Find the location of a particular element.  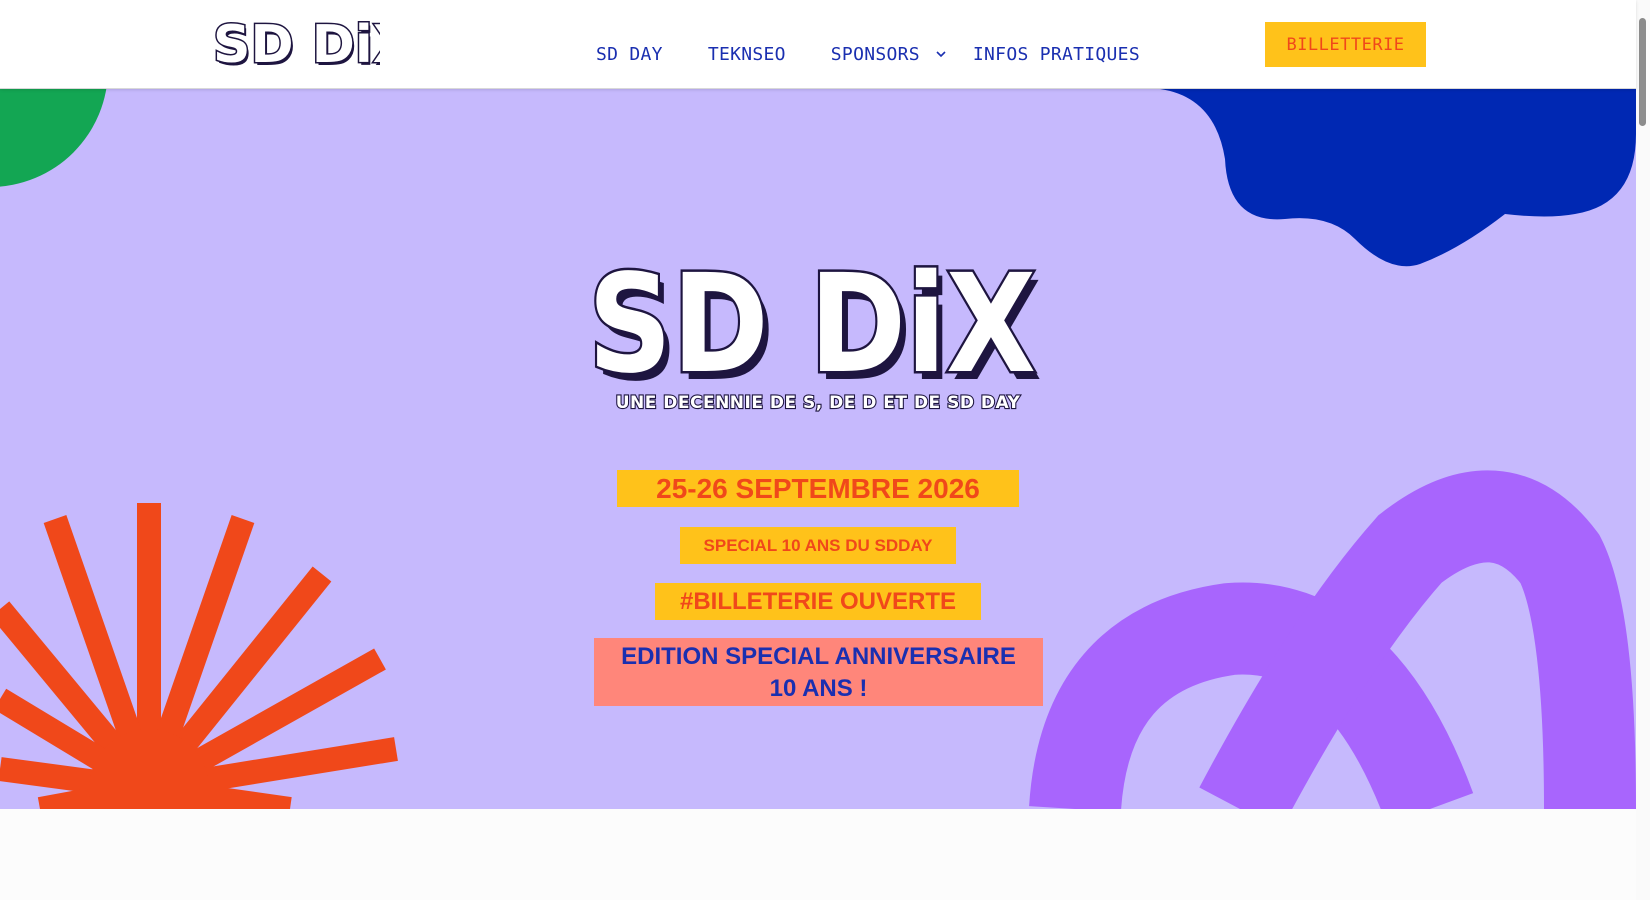

site-logo: SD DiX SD DiX is located at coordinates (313, 46).